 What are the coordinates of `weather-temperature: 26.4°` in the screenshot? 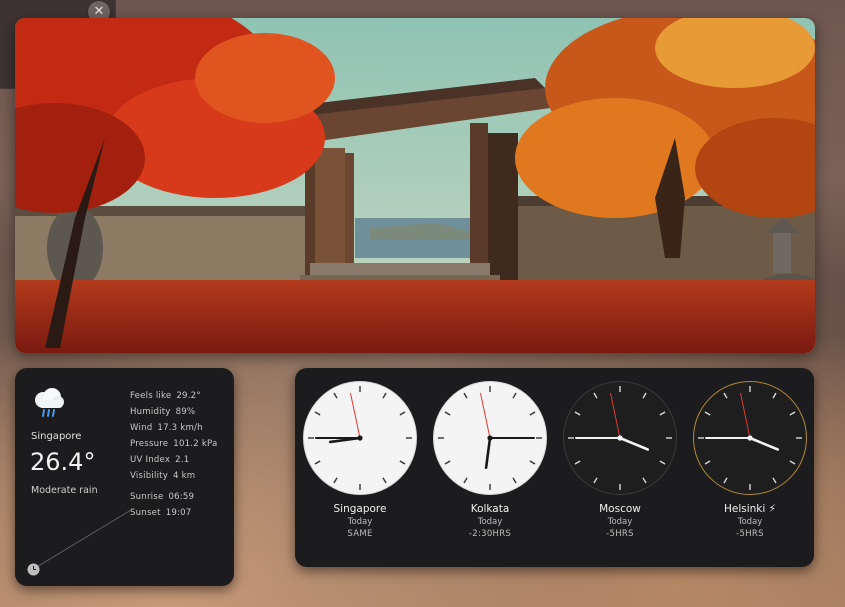 It's located at (63, 462).